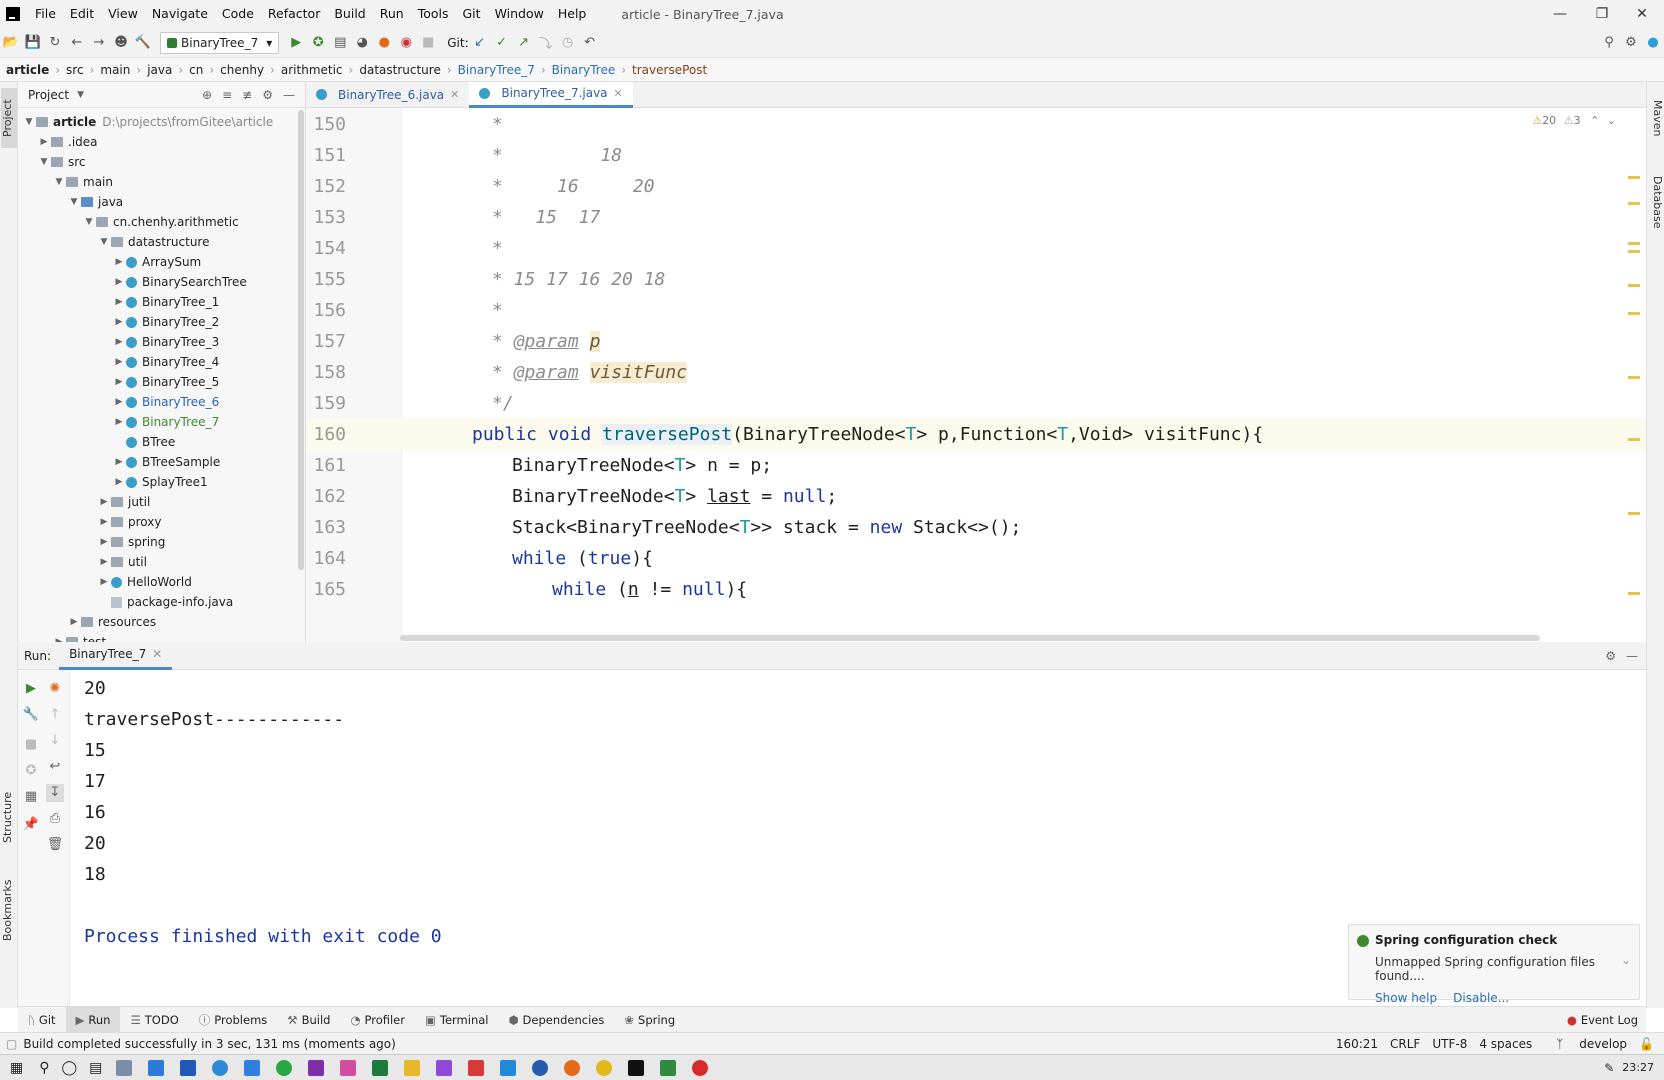  What do you see at coordinates (31, 797) in the screenshot?
I see `layout-icon: ▦` at bounding box center [31, 797].